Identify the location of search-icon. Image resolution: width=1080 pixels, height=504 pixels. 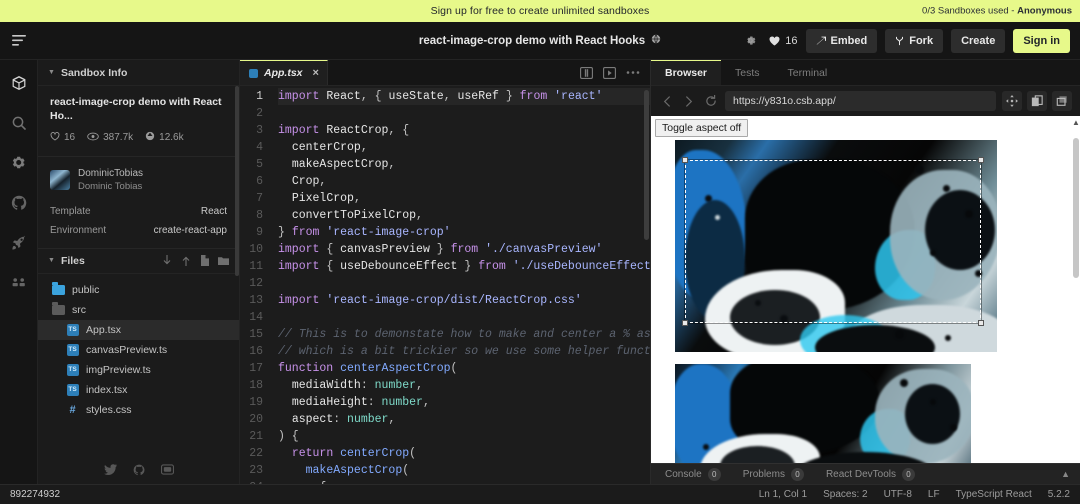
(19, 123).